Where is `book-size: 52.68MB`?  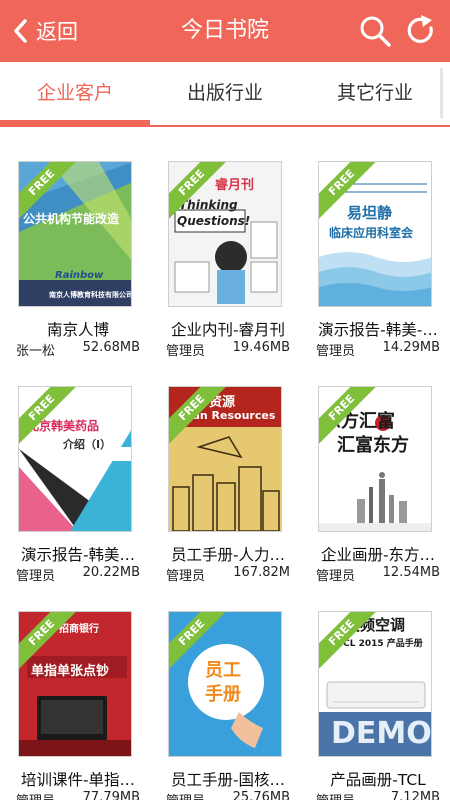
book-size: 52.68MB is located at coordinates (111, 347).